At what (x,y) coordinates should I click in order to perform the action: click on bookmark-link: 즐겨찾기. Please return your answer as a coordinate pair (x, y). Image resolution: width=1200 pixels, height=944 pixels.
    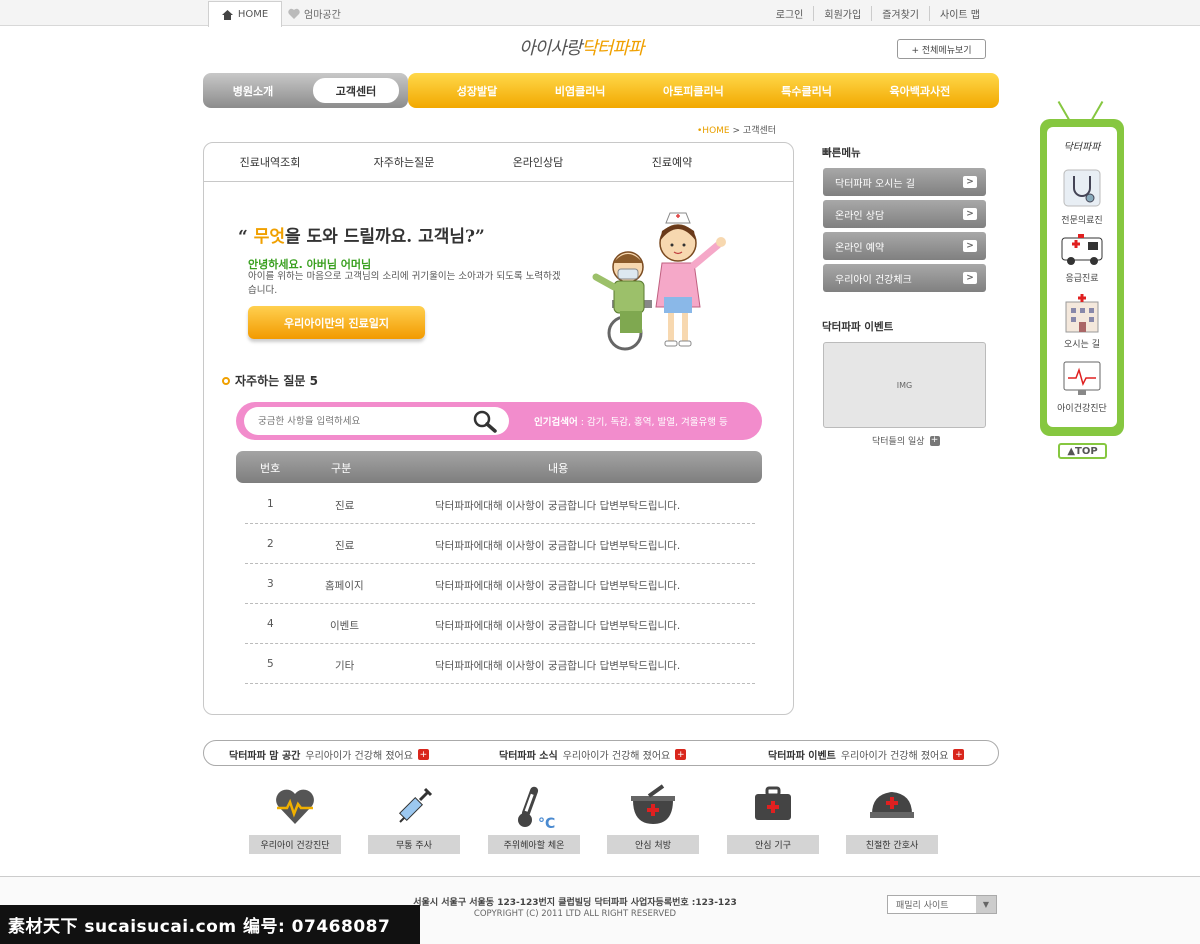
    Looking at the image, I should click on (900, 13).